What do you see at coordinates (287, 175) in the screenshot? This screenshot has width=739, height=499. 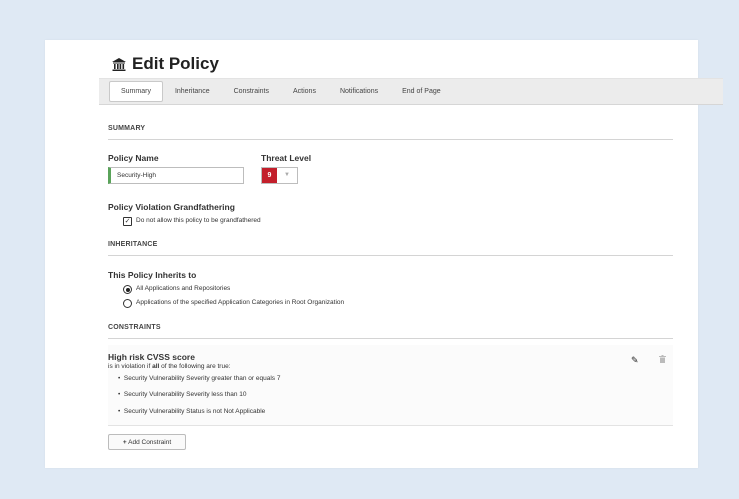 I see `chevron-down-icon: ▼` at bounding box center [287, 175].